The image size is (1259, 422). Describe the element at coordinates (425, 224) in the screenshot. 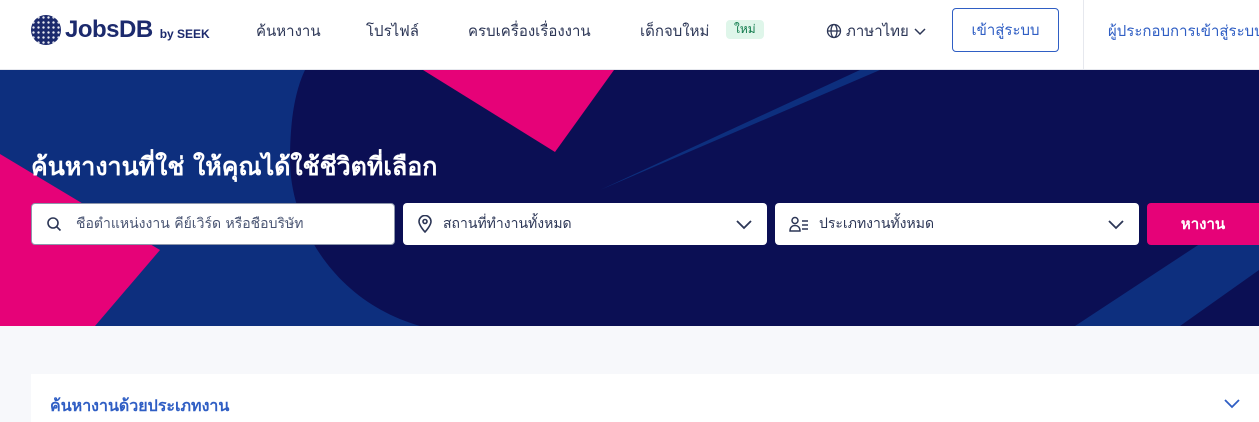

I see `location-pin-icon` at that location.